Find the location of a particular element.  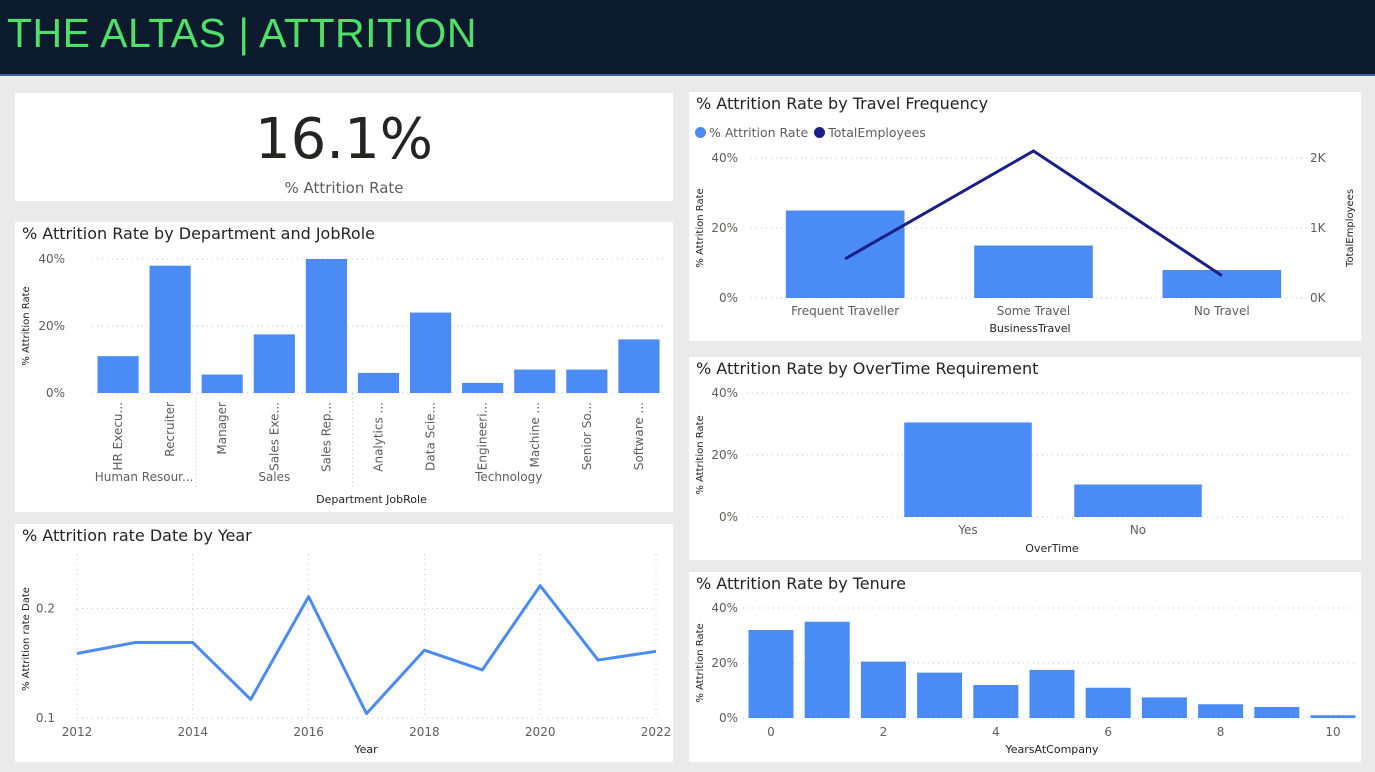

y-tick-label: 0.2 is located at coordinates (45, 609).